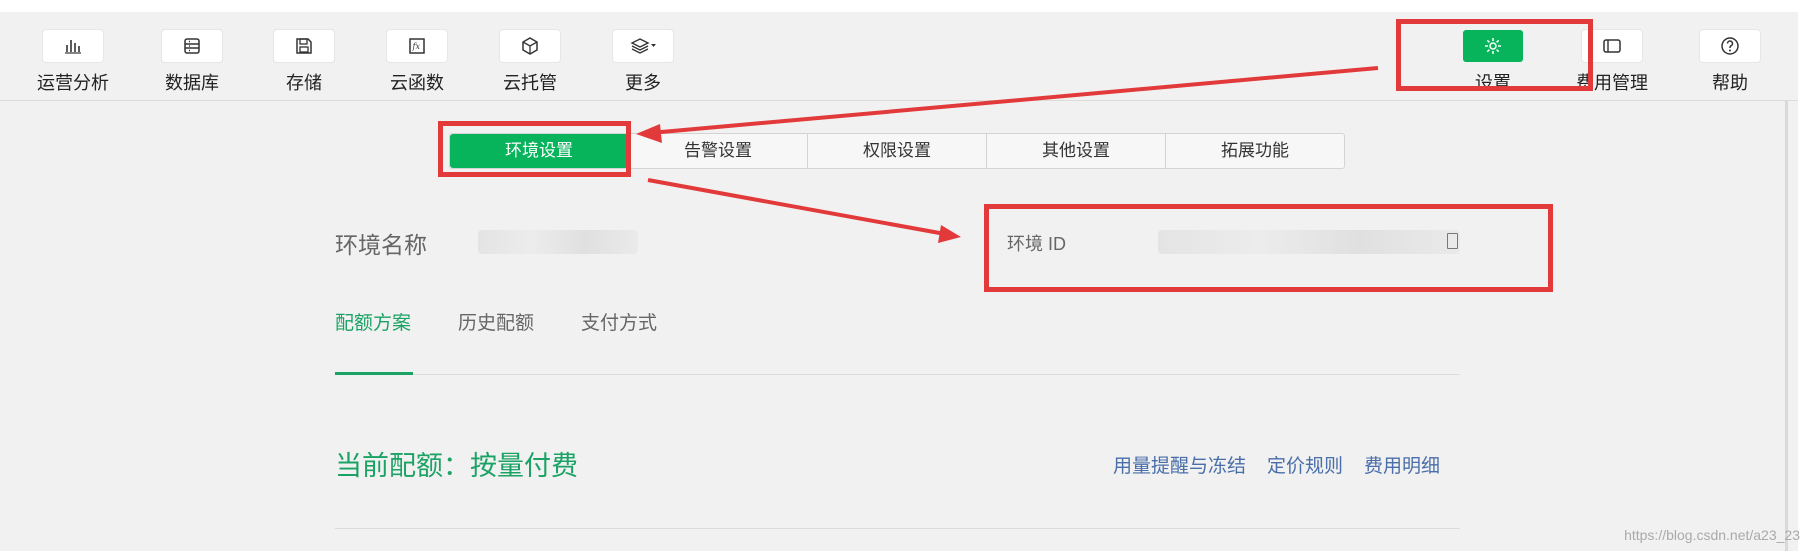  What do you see at coordinates (1305, 464) in the screenshot?
I see `pricing-rules-link: 定价规则` at bounding box center [1305, 464].